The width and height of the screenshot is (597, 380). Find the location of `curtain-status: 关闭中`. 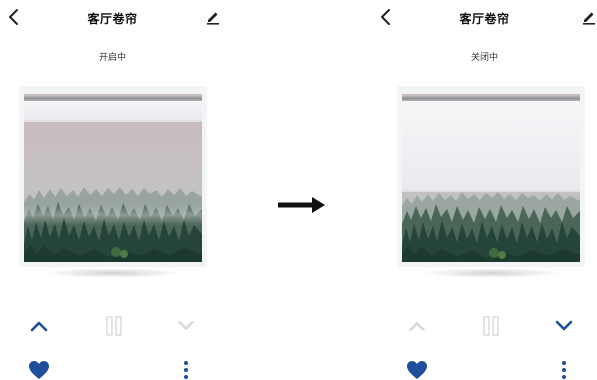

curtain-status: 关闭中 is located at coordinates (484, 58).